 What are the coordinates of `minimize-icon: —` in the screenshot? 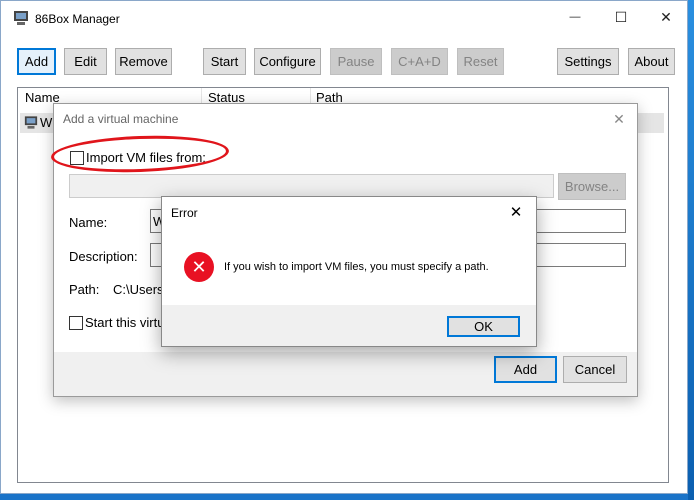 It's located at (575, 17).